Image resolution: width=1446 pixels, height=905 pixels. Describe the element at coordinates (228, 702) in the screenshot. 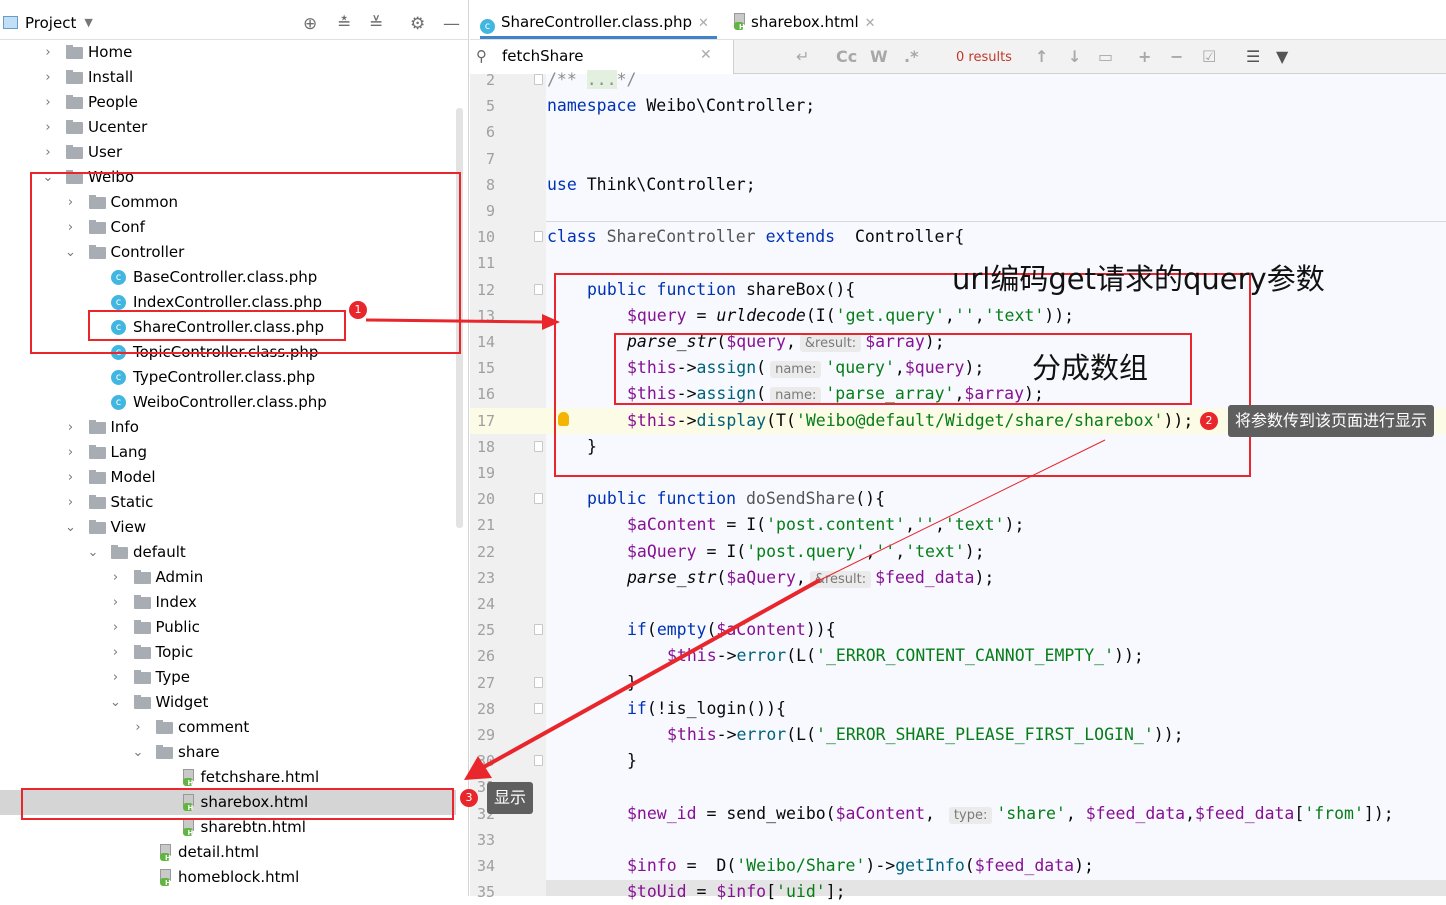

I see `tree-item-widget: ⌄ Widget` at that location.